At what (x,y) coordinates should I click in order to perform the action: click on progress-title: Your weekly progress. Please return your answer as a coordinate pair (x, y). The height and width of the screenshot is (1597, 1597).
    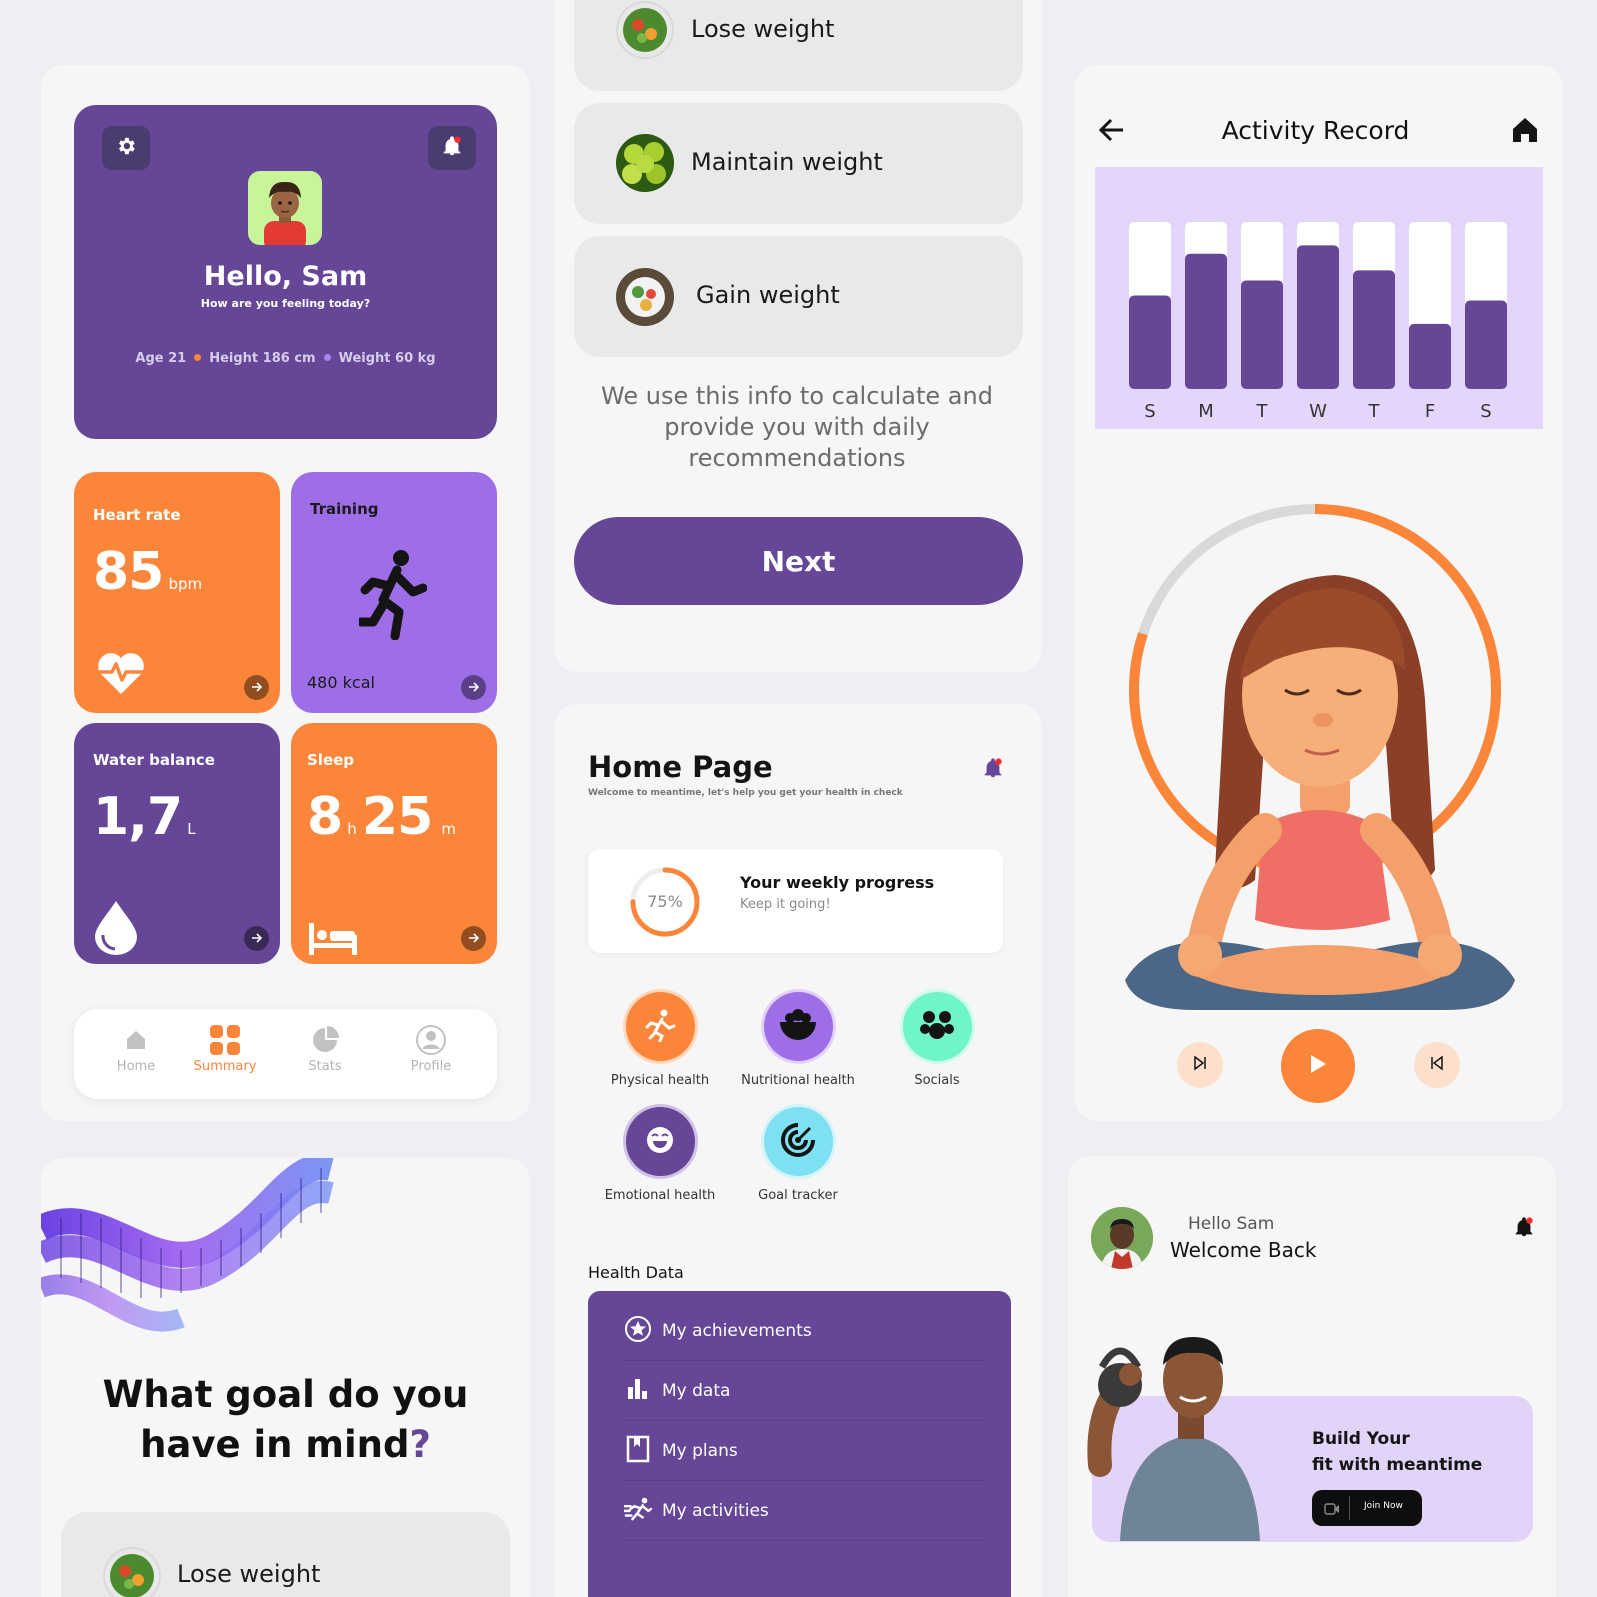
    Looking at the image, I should click on (837, 882).